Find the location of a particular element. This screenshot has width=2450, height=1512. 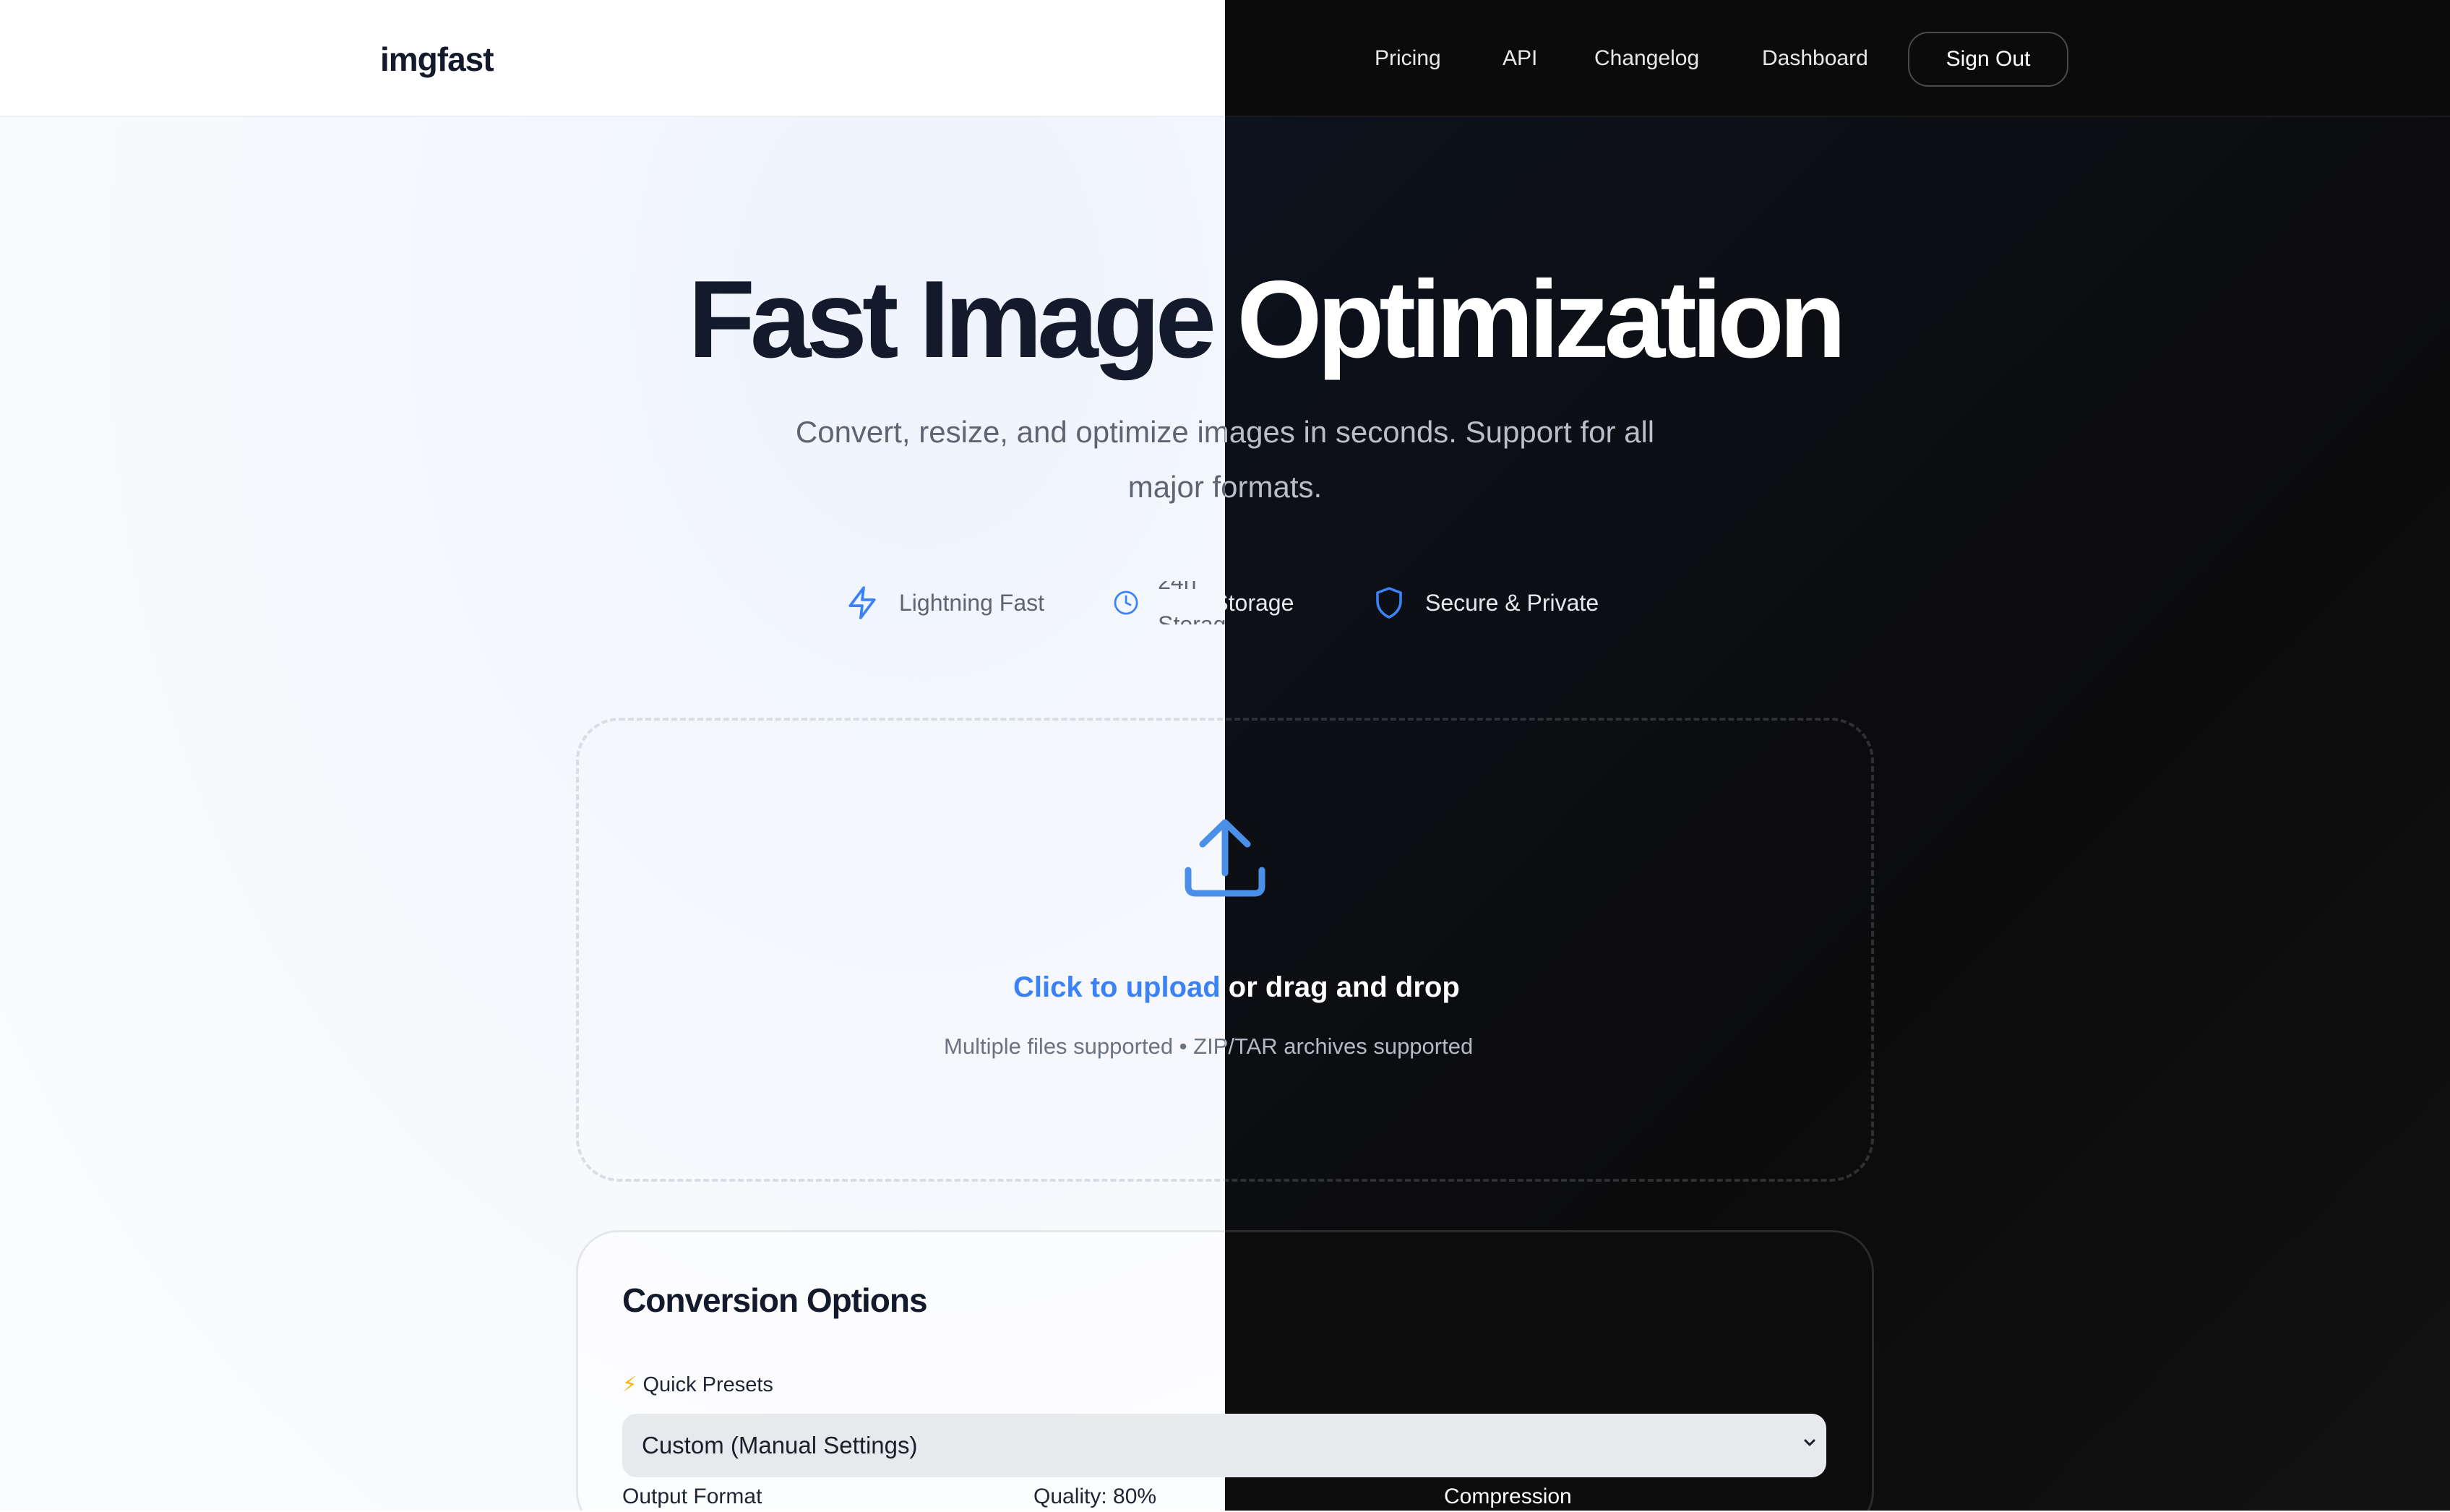

hero-title-light-text: Fast Image Optimization is located at coordinates (1536, 319).